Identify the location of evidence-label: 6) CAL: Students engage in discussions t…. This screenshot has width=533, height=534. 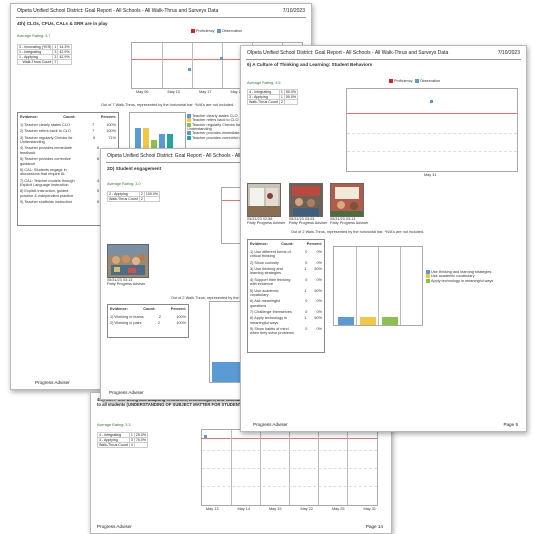
(43, 172).